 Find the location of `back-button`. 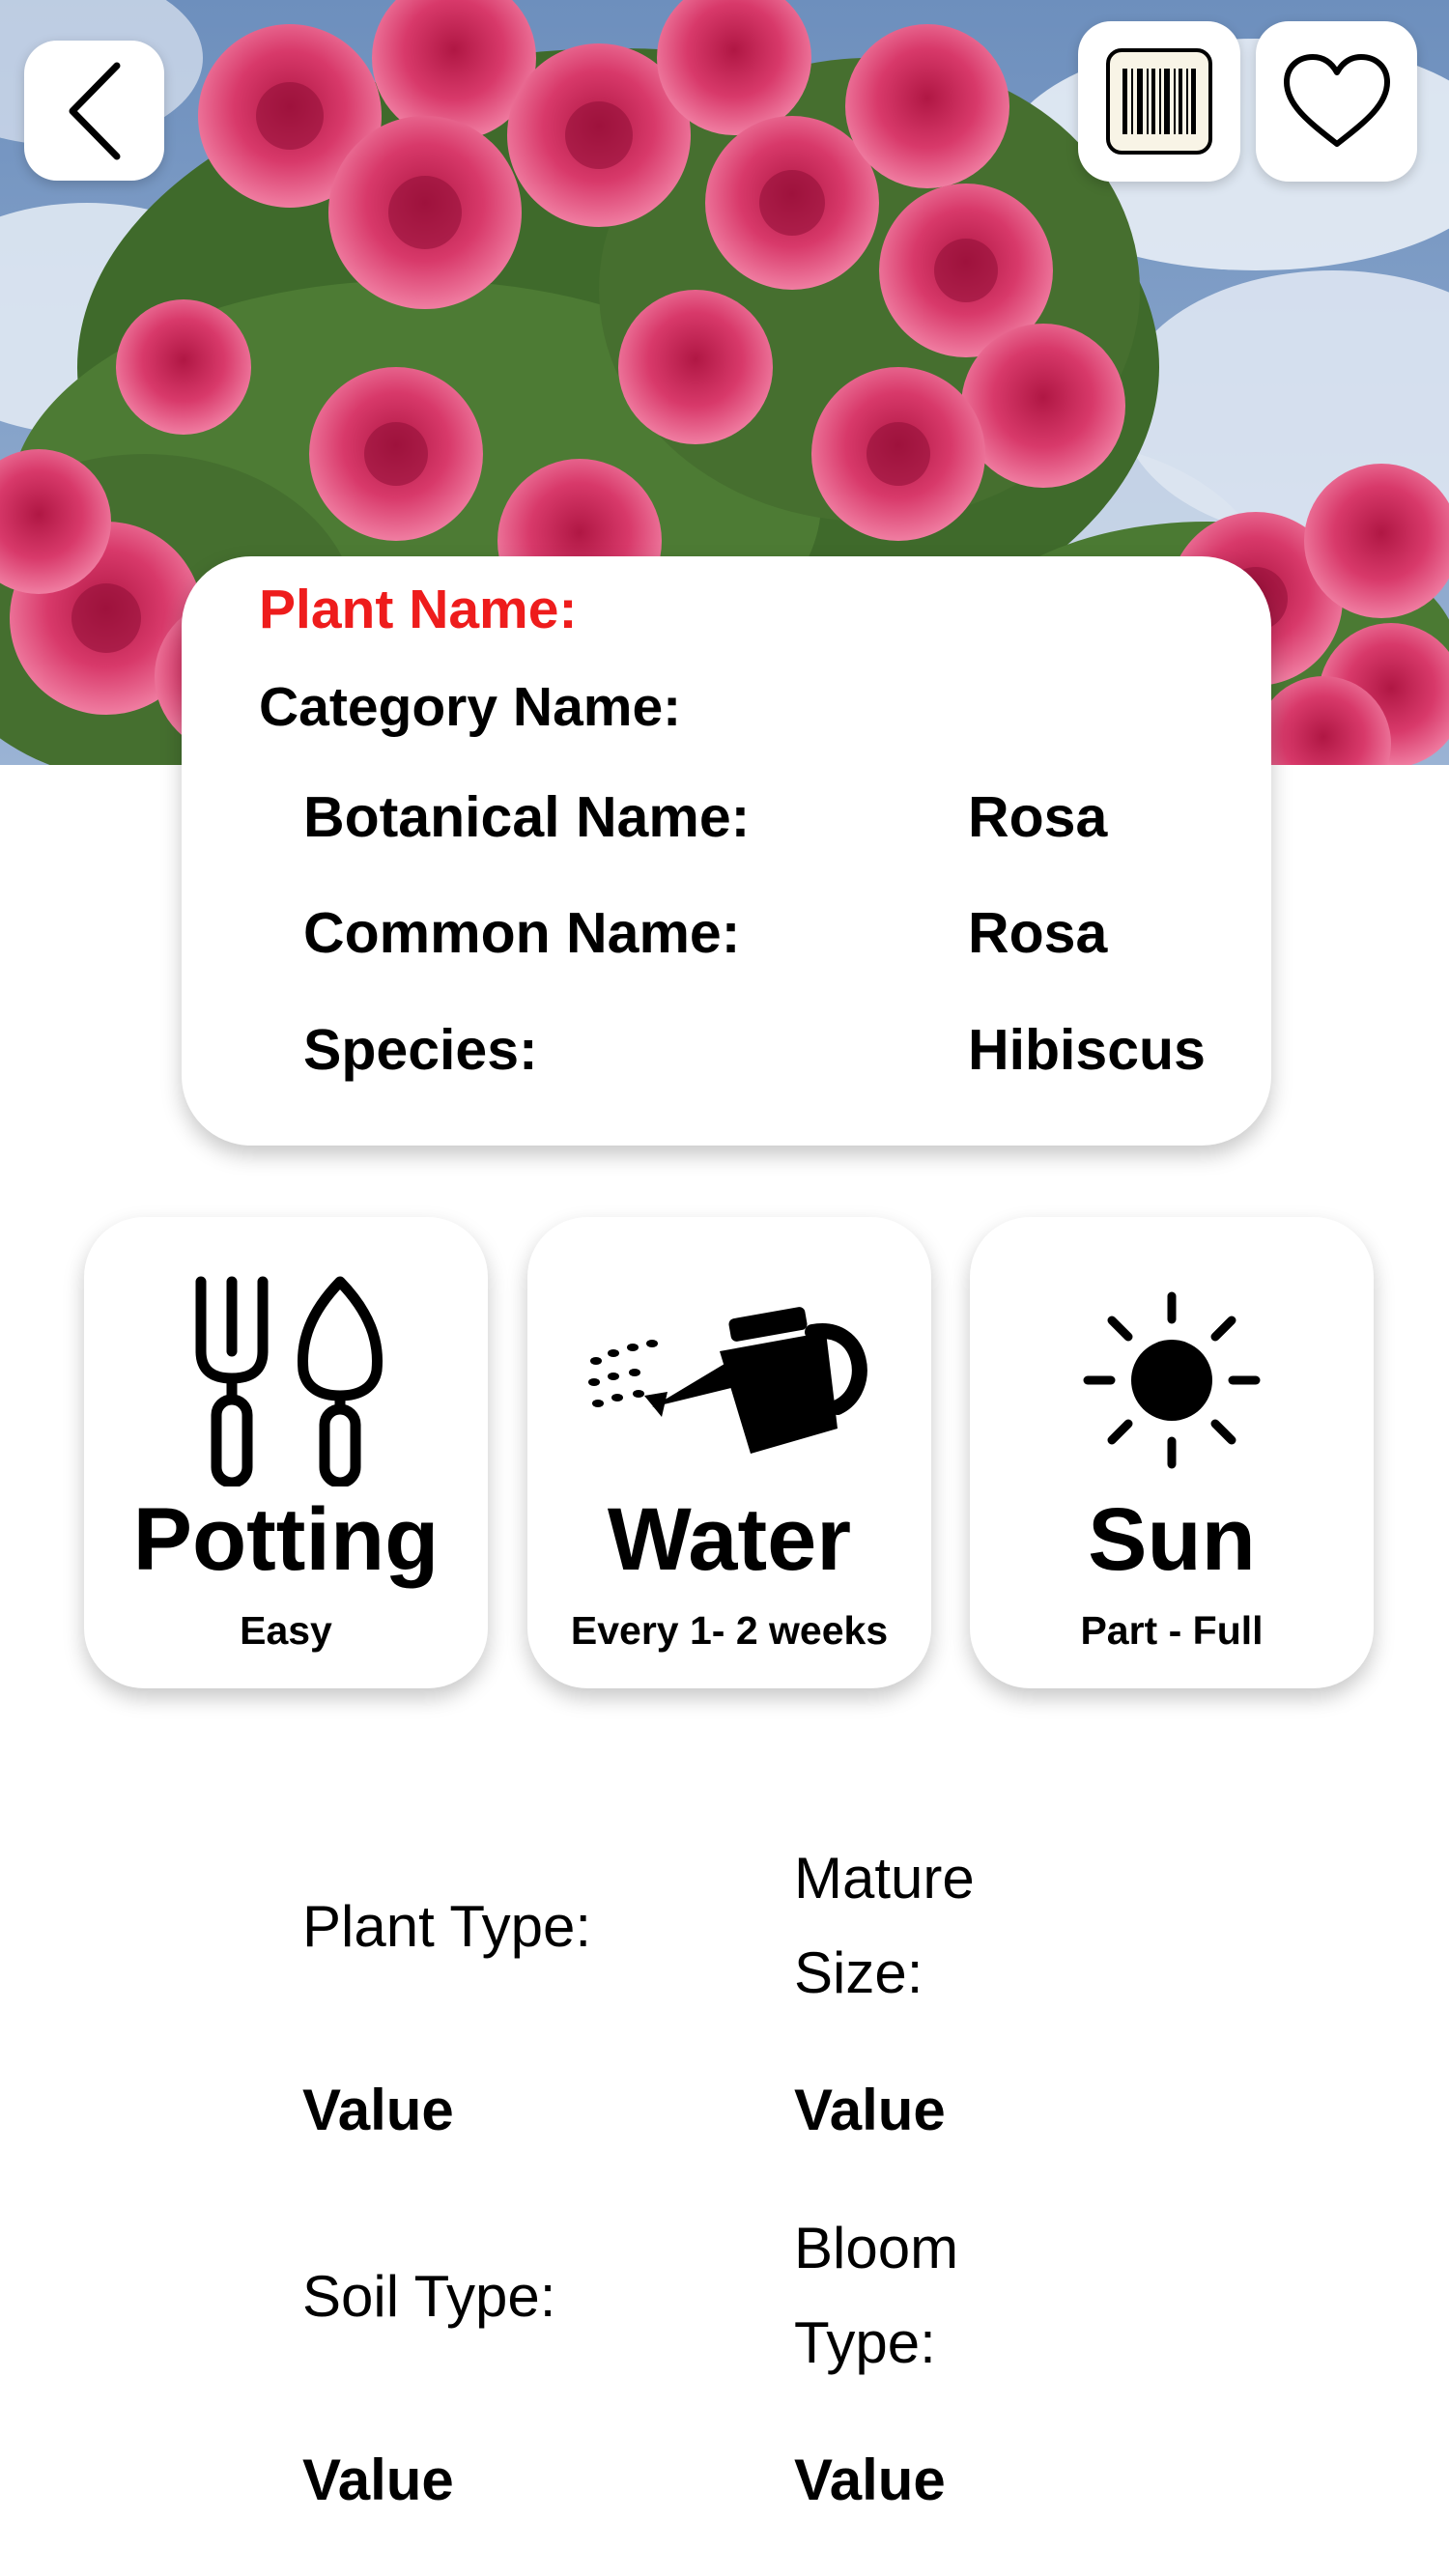

back-button is located at coordinates (94, 111).